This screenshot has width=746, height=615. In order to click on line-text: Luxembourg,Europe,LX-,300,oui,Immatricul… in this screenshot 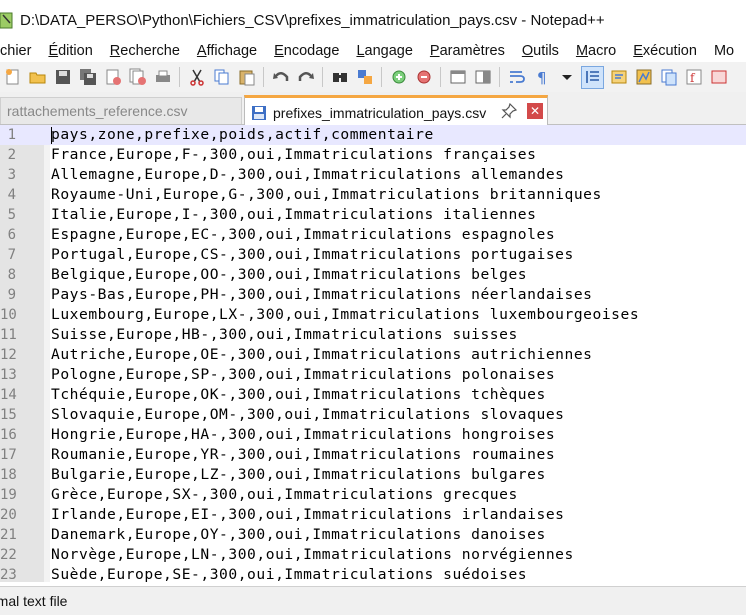, I will do `click(345, 314)`.